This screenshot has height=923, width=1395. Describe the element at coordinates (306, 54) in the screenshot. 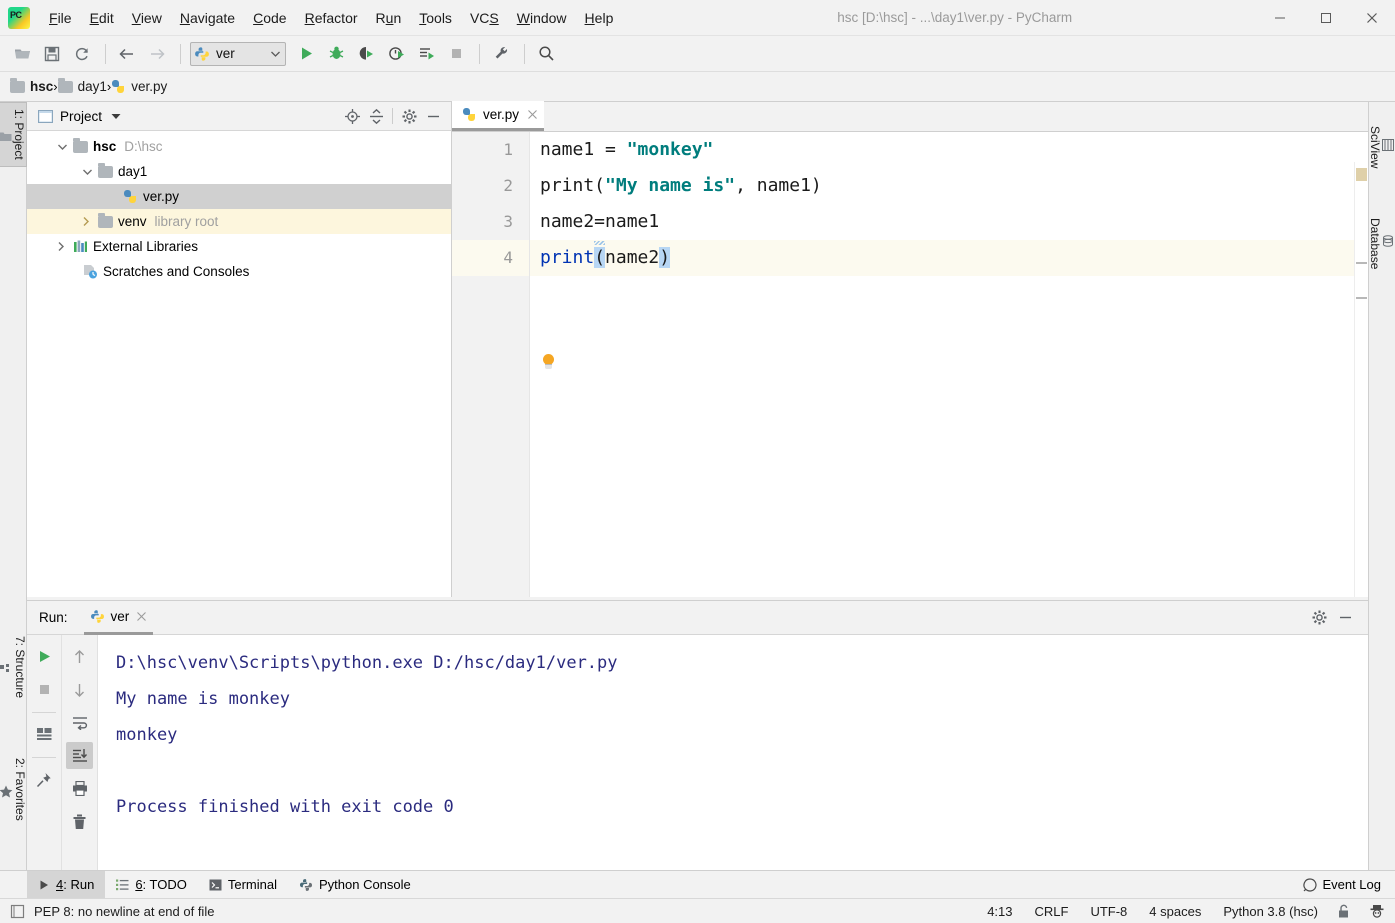

I see `run-icon` at that location.